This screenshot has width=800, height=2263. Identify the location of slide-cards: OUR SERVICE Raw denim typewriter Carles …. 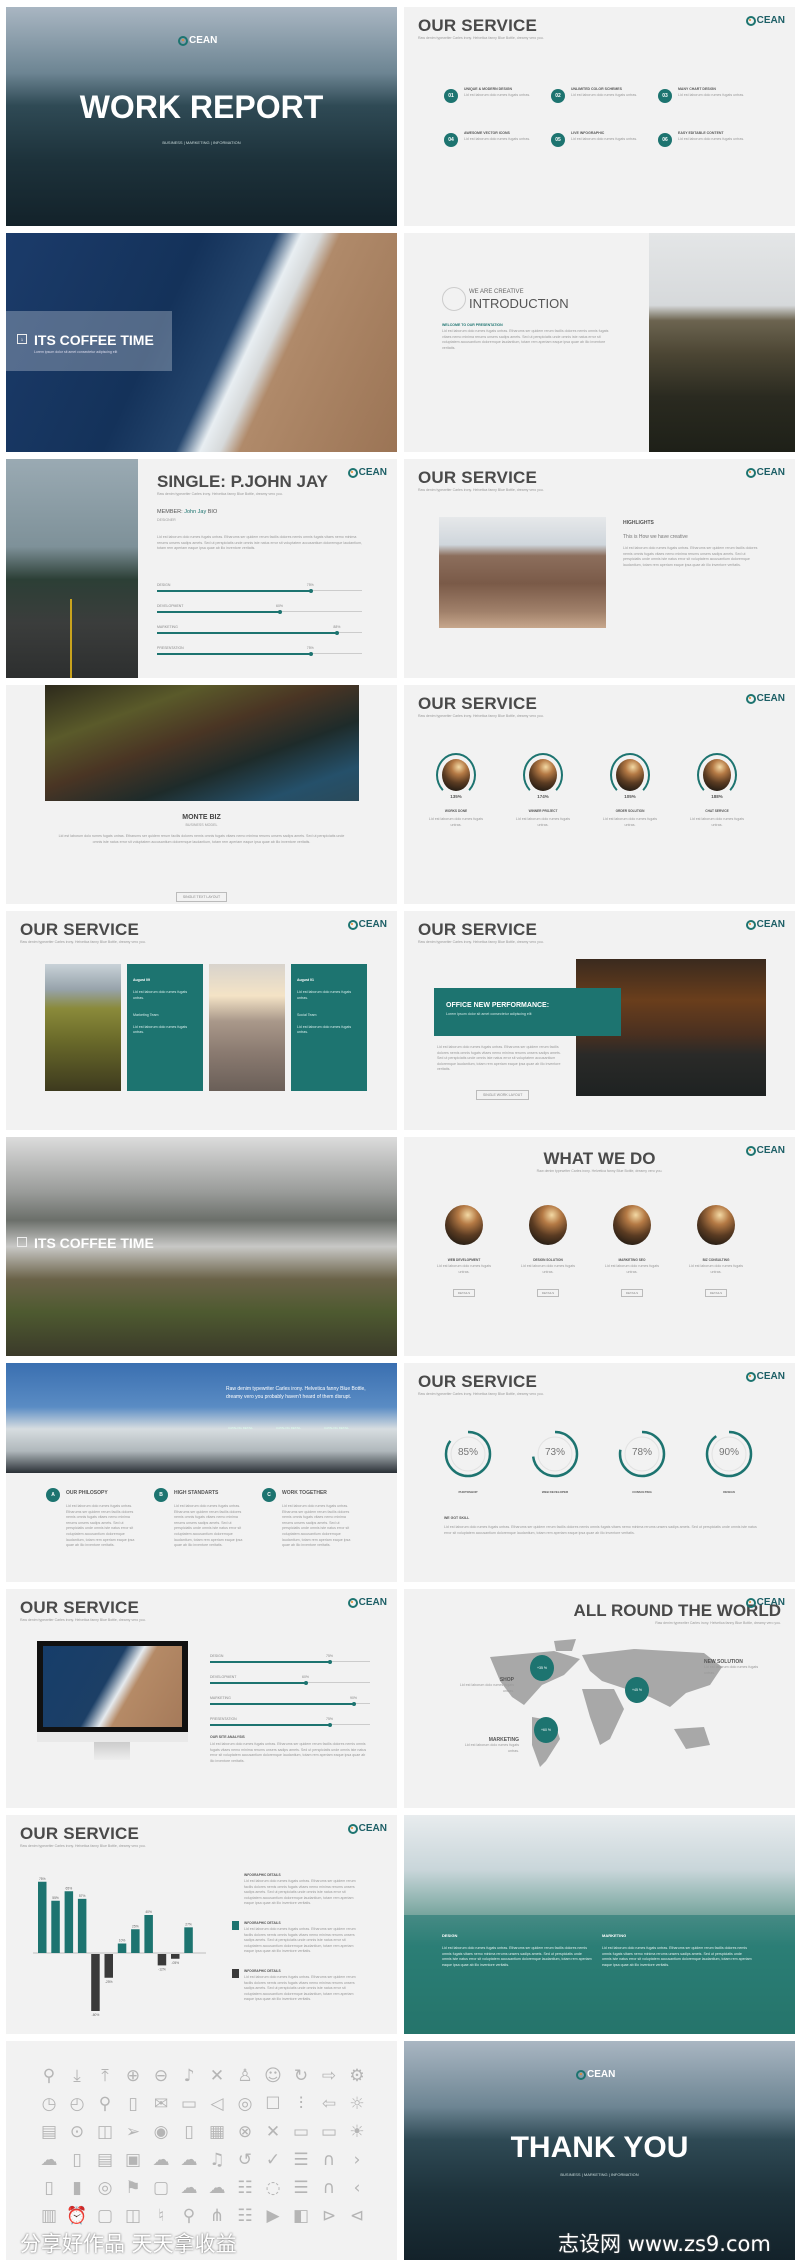
(201, 1020).